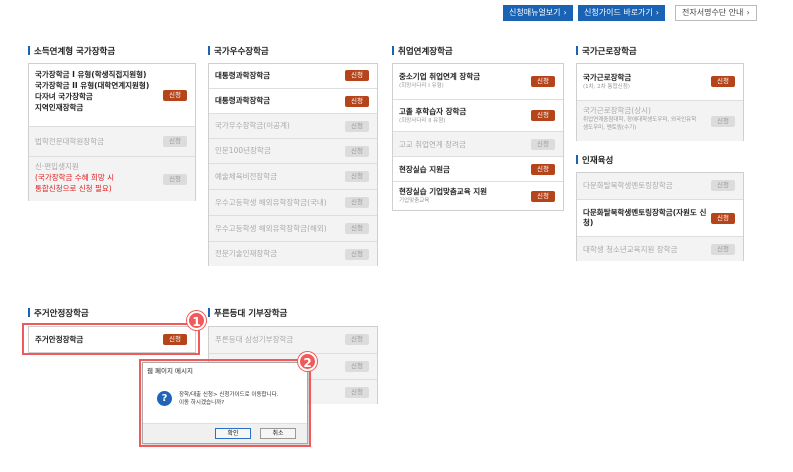 The width and height of the screenshot is (793, 472). What do you see at coordinates (59, 107) in the screenshot?
I see `income-line-4: 지역인재장학금` at bounding box center [59, 107].